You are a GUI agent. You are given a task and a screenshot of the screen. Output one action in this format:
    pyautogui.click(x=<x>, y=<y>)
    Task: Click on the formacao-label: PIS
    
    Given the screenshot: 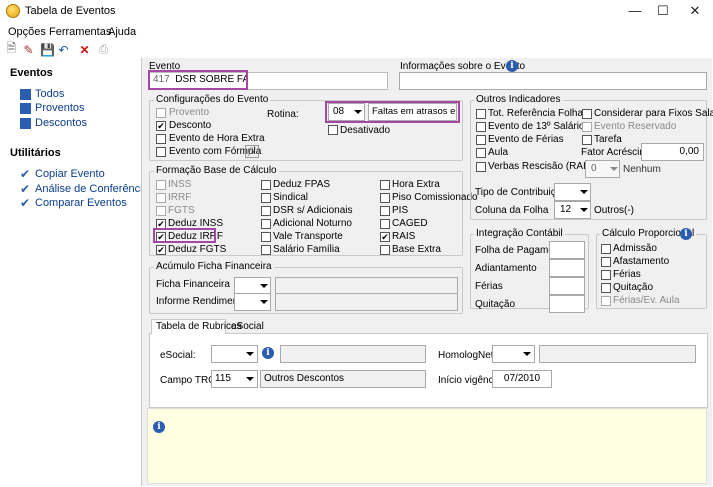 What is the action you would take?
    pyautogui.click(x=400, y=210)
    